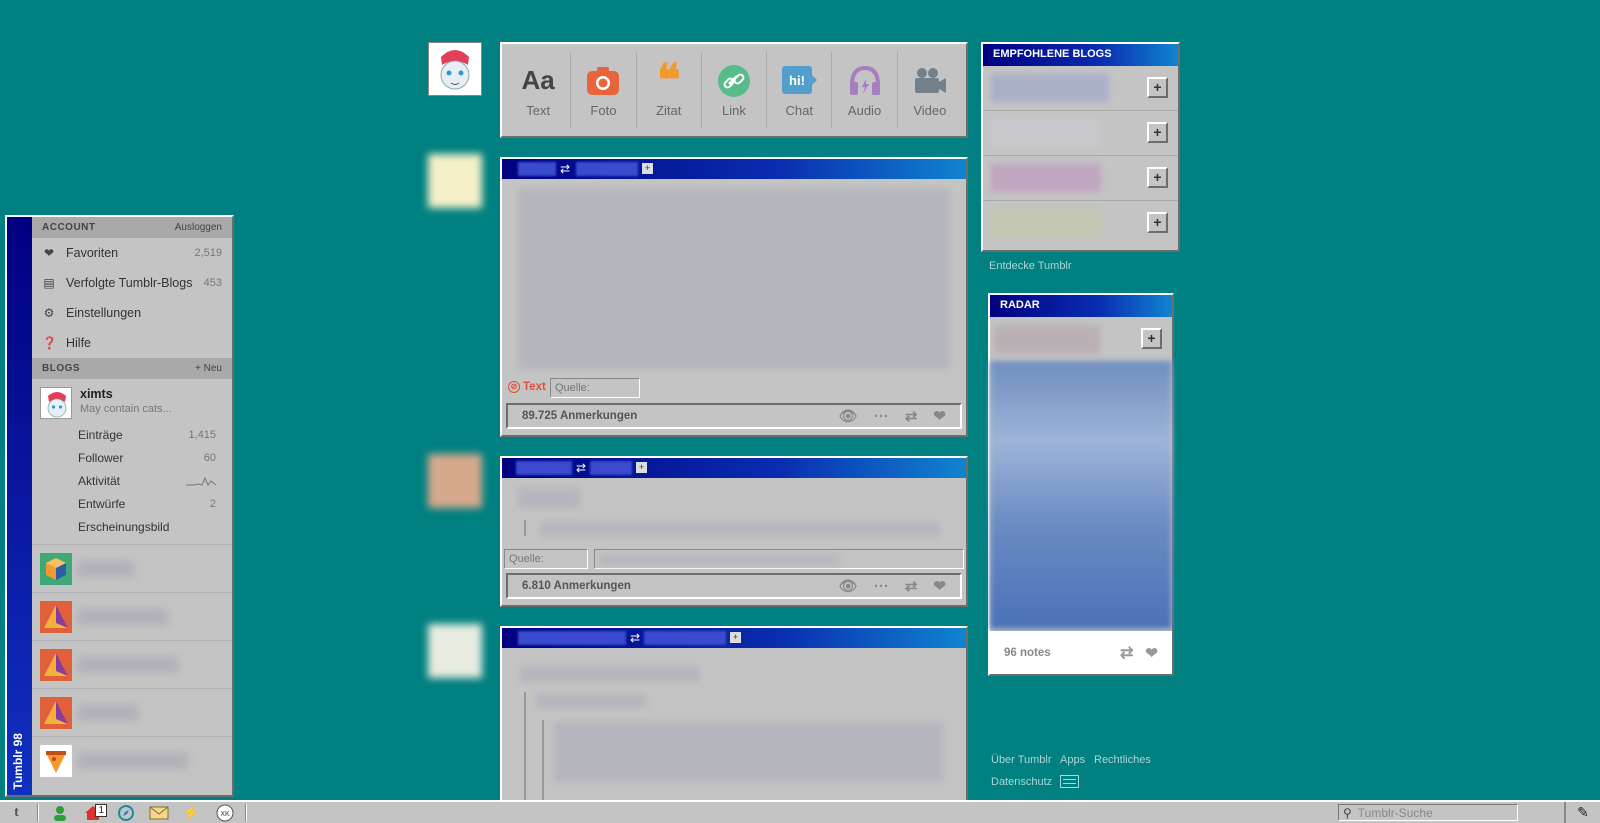  I want to click on compose-text-button: Aa Text, so click(539, 90).